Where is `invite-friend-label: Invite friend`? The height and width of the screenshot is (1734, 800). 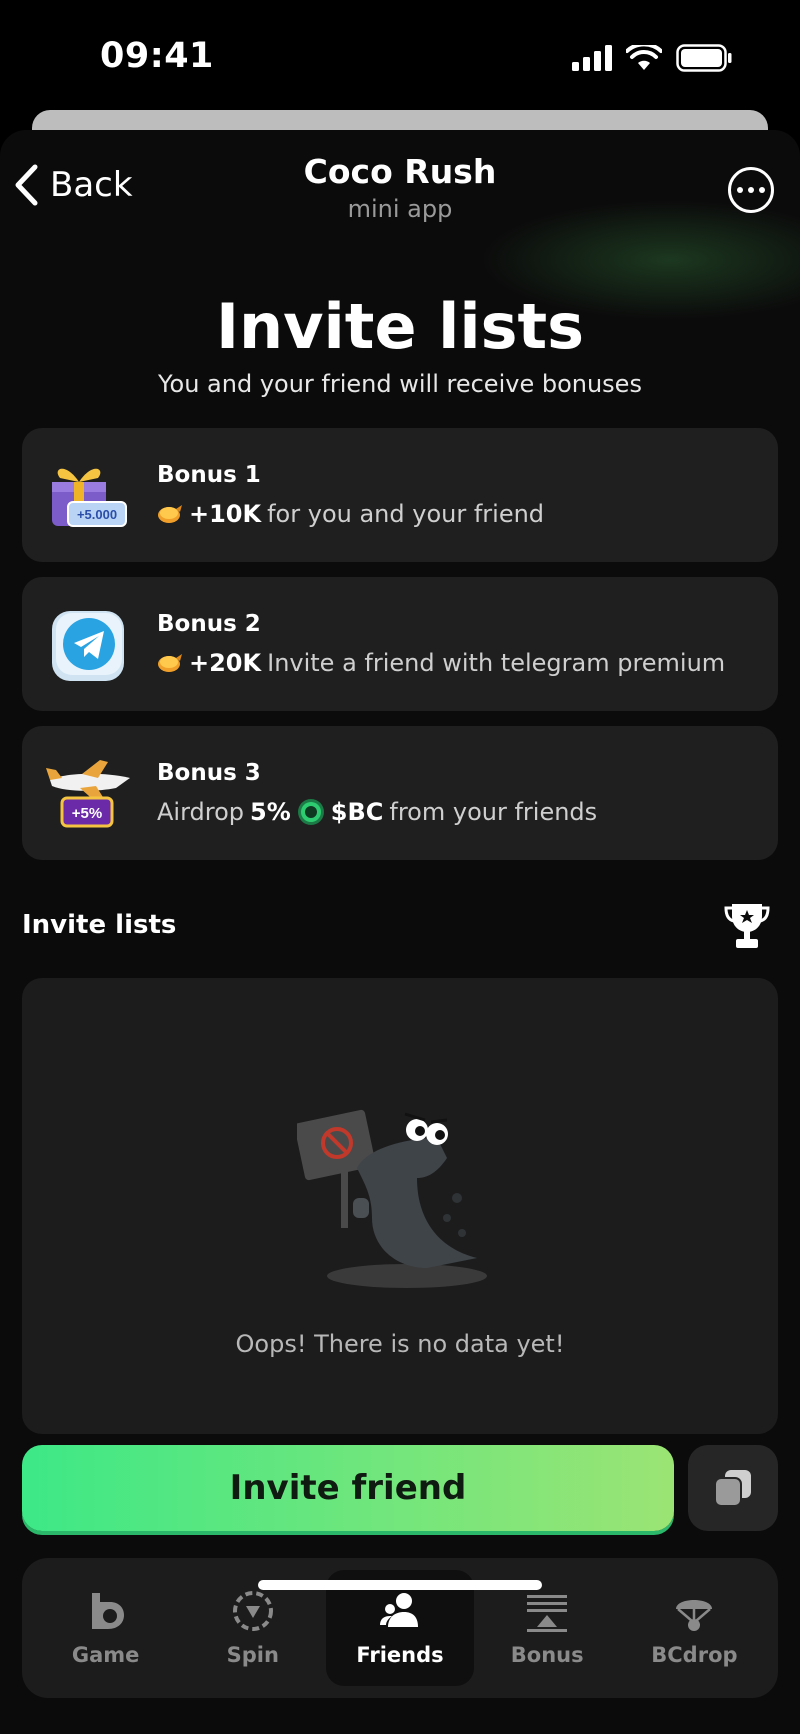 invite-friend-label: Invite friend is located at coordinates (348, 1488).